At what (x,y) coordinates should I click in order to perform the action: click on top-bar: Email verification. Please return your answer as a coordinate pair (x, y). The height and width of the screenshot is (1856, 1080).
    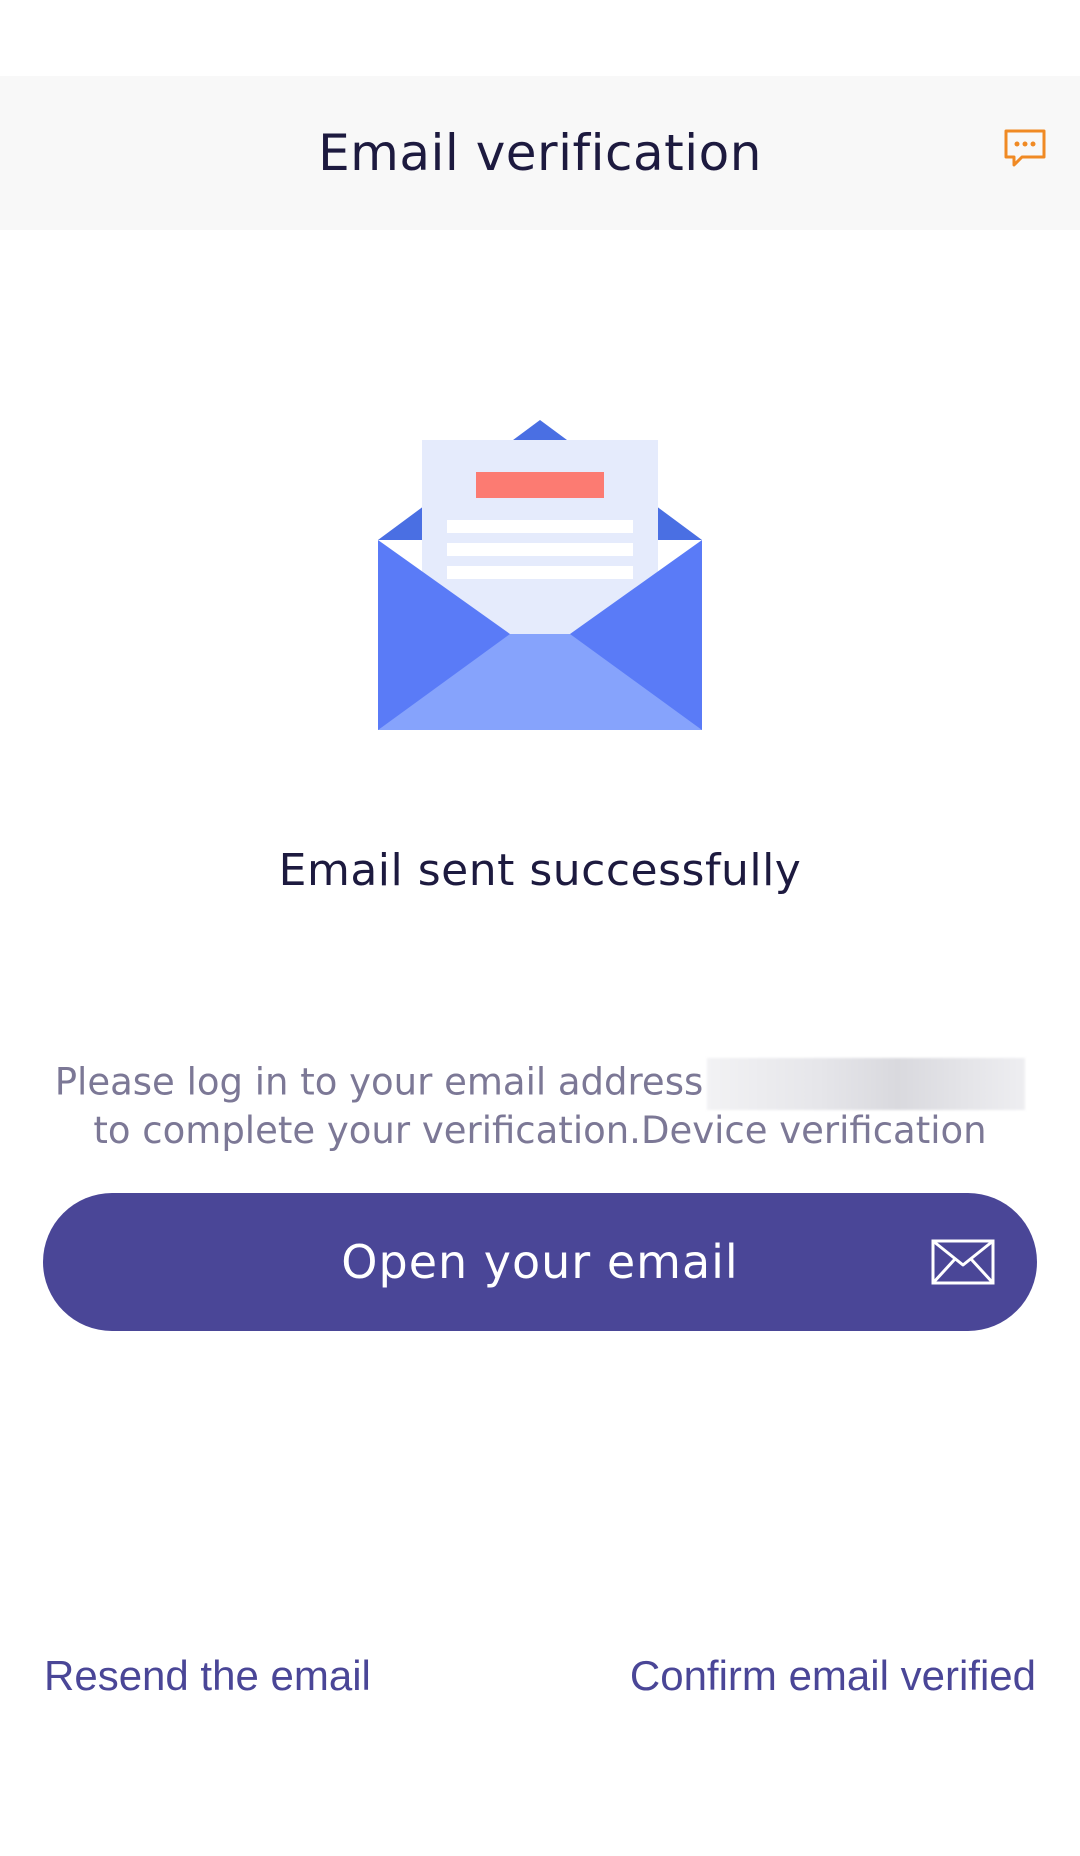
    Looking at the image, I should click on (540, 153).